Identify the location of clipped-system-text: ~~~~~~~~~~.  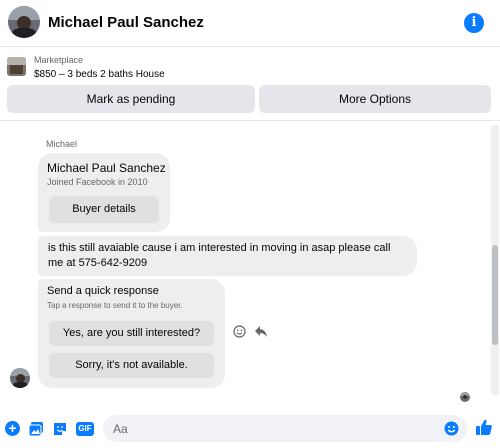
(265, 122).